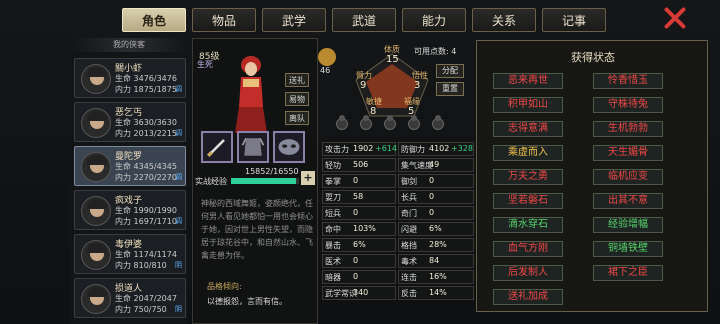  I want to click on state-badge: 血气方刚, so click(528, 249).